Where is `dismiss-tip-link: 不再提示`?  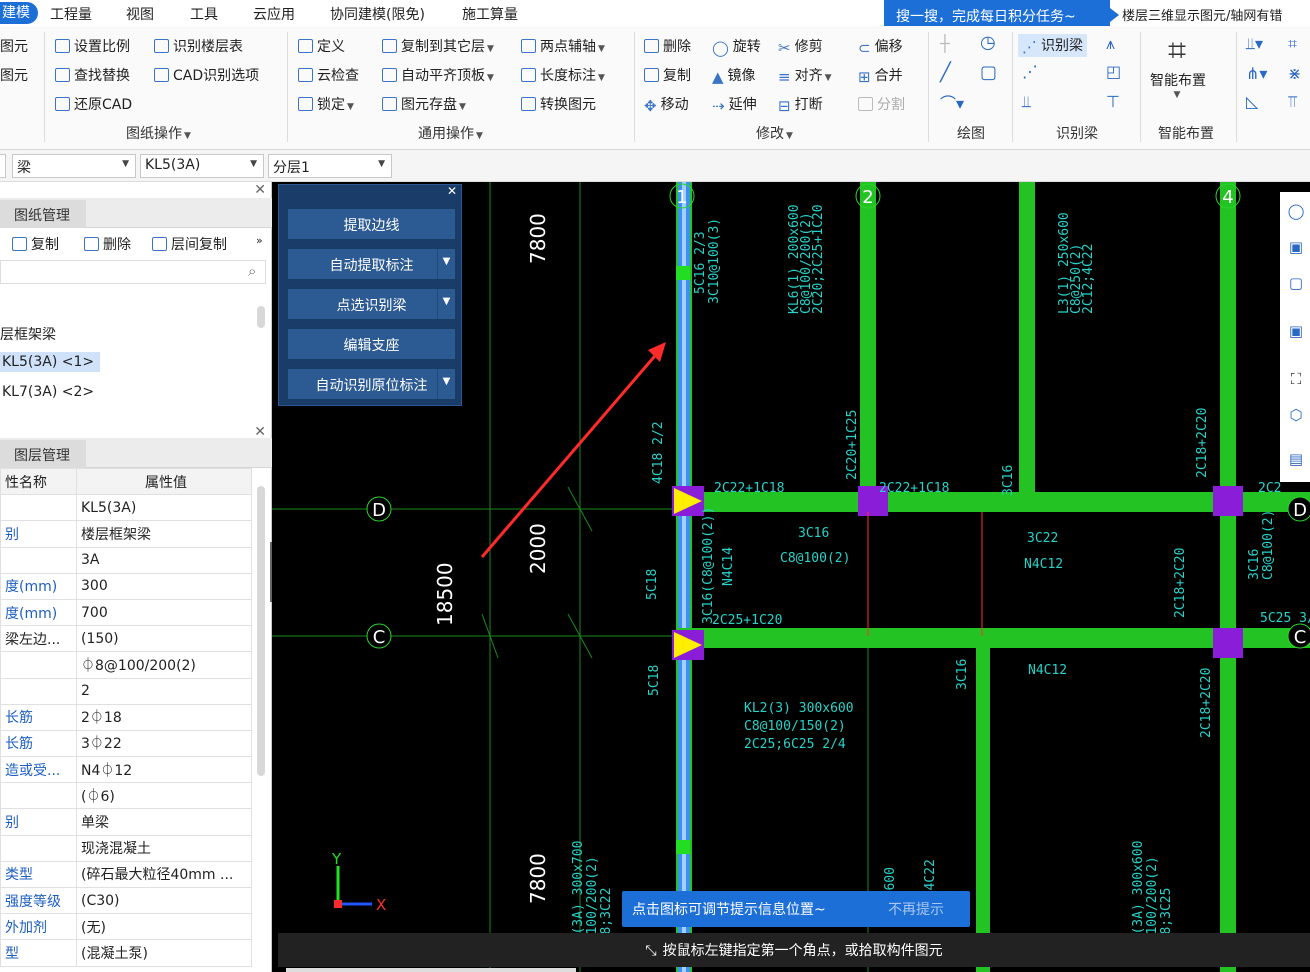 dismiss-tip-link: 不再提示 is located at coordinates (916, 909).